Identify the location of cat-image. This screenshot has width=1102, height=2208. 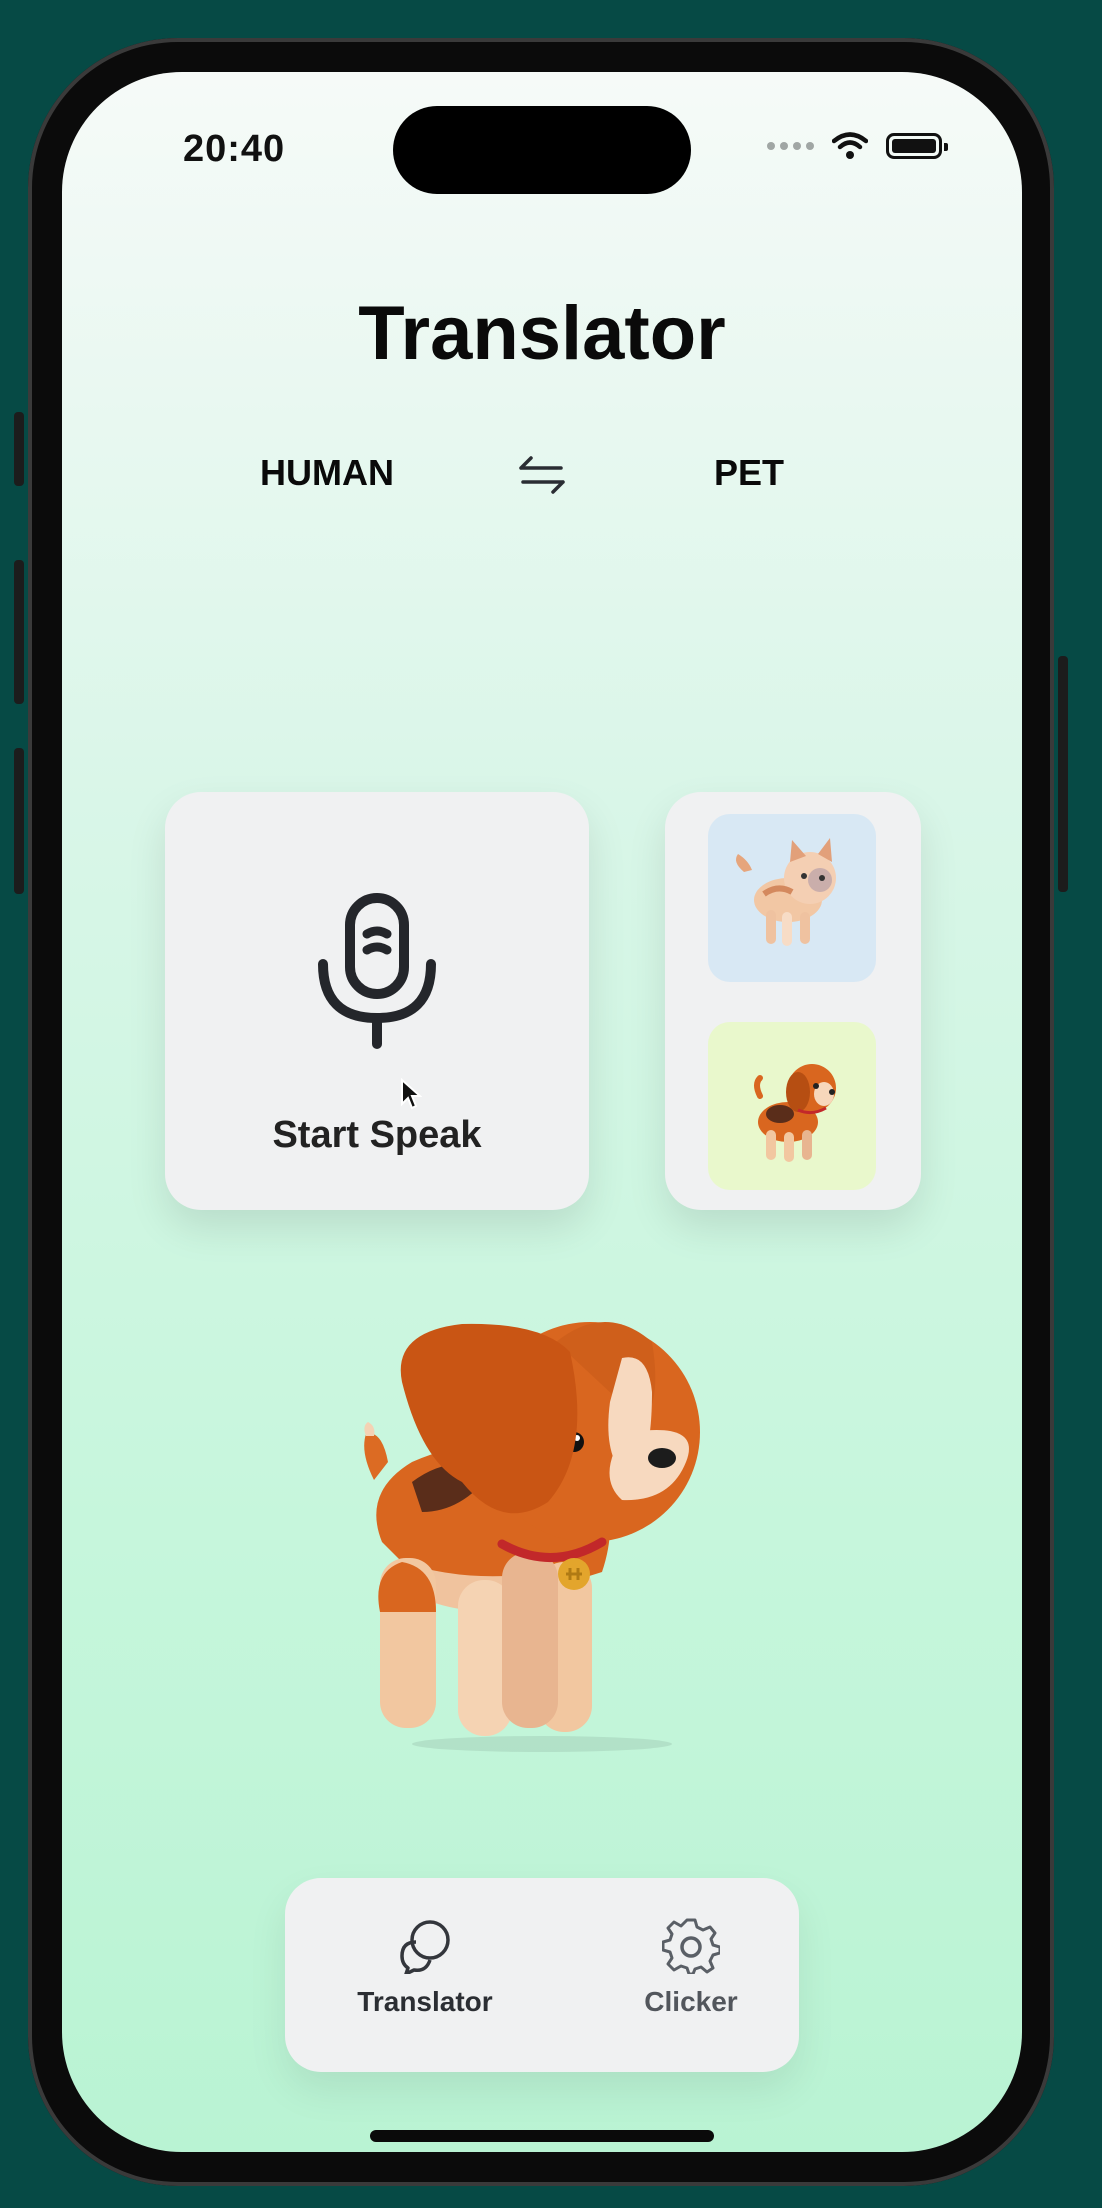
(786, 892).